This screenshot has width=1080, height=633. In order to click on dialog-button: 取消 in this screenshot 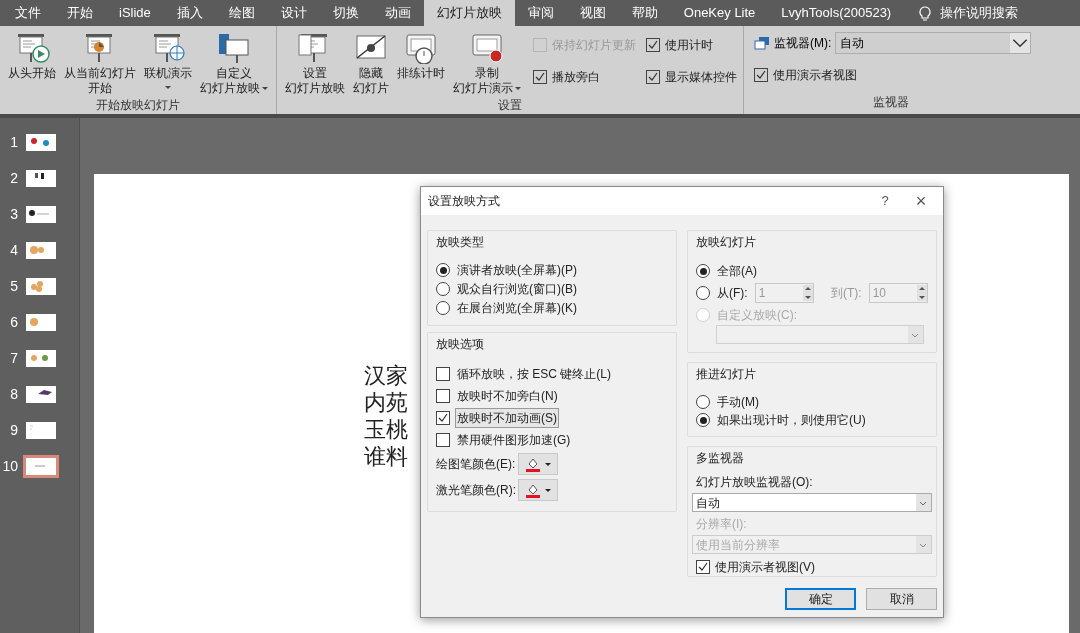, I will do `click(901, 599)`.